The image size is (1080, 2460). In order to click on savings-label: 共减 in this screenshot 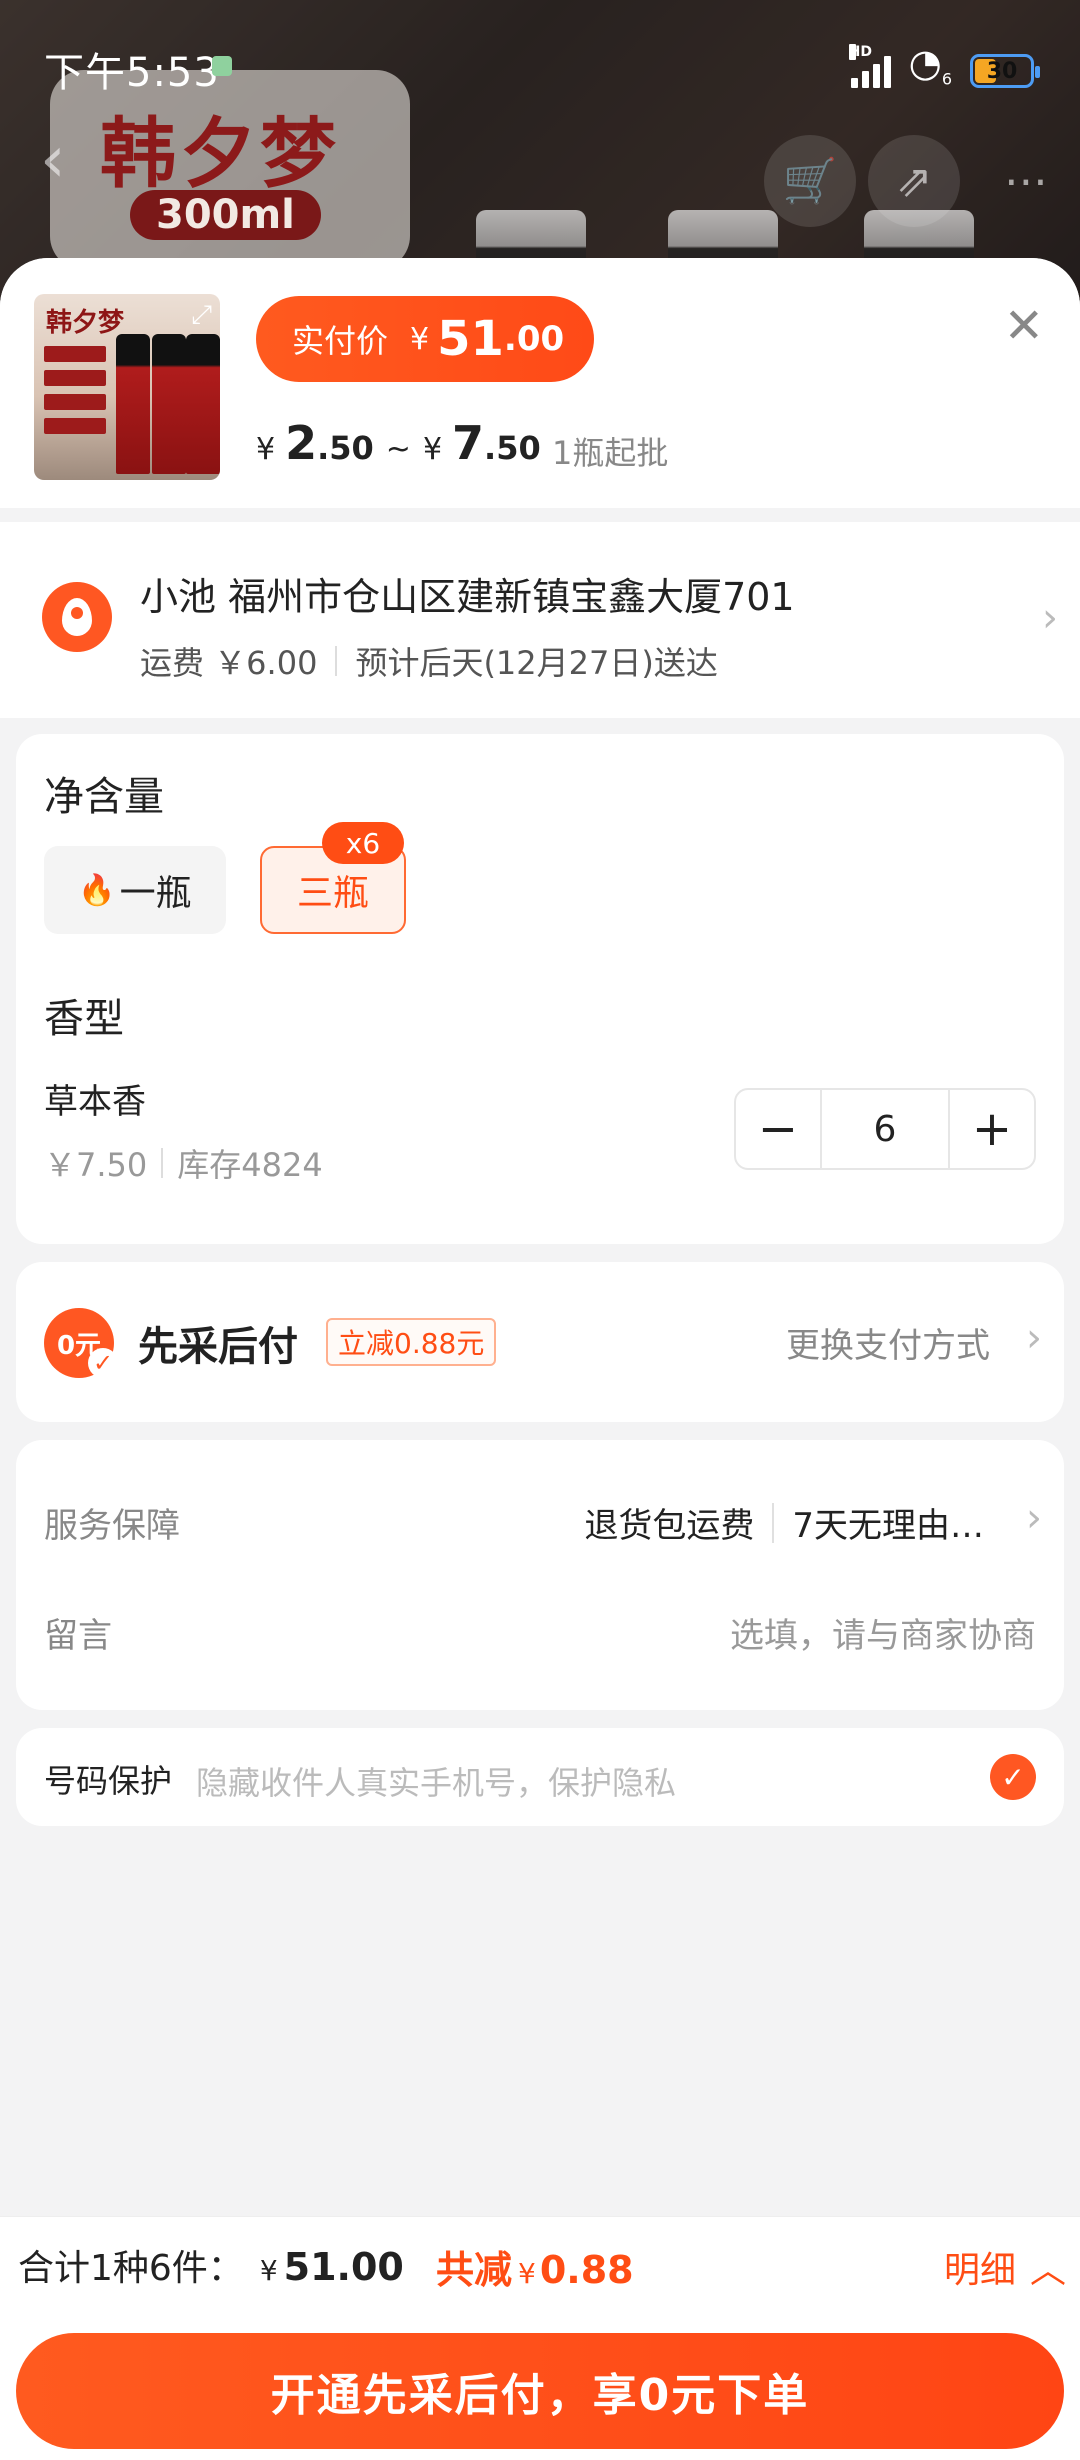, I will do `click(474, 2270)`.